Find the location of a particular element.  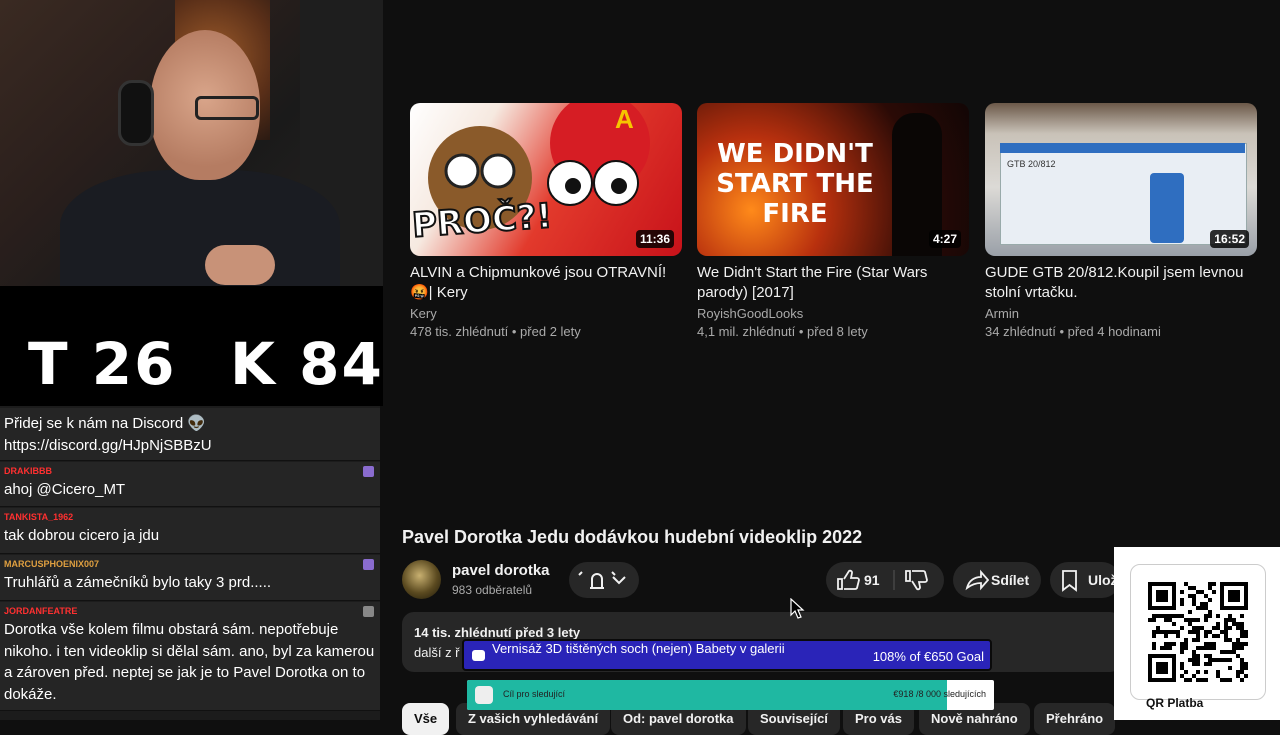

chat-username: DRAKIBBB is located at coordinates (28, 471).